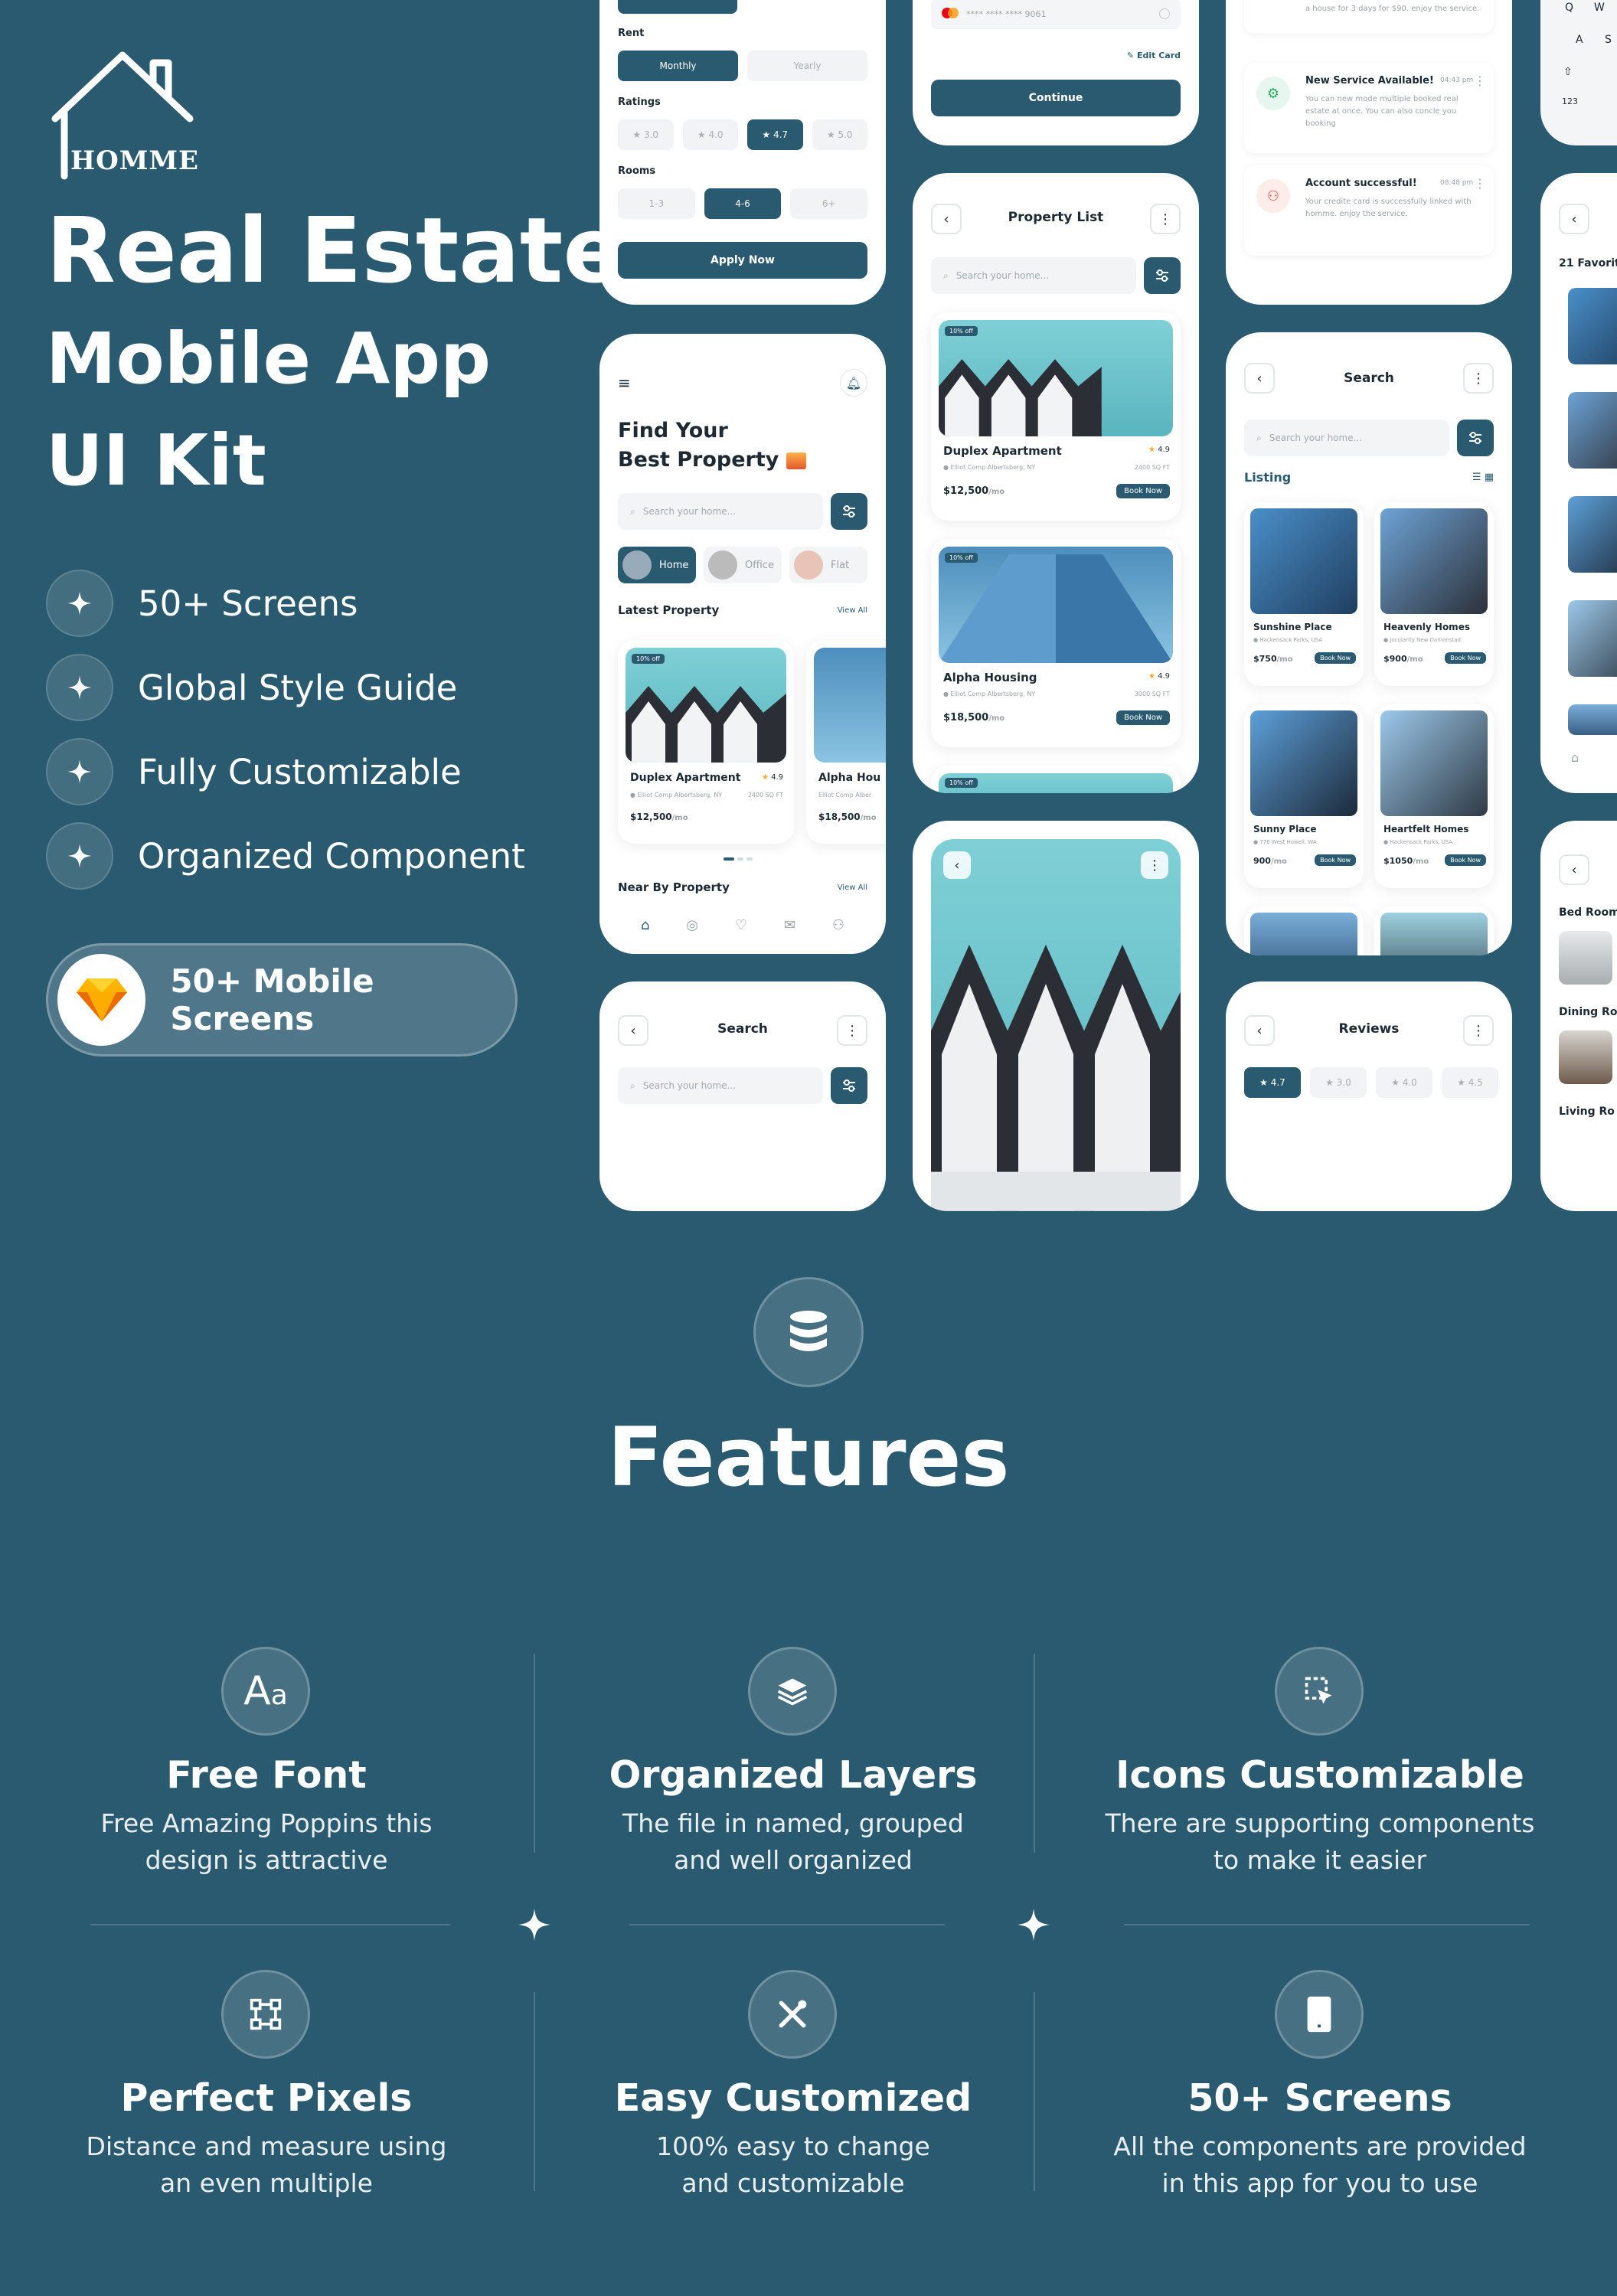 This screenshot has width=1617, height=2296. What do you see at coordinates (743, 203) in the screenshot?
I see `room-chip: 4-6` at bounding box center [743, 203].